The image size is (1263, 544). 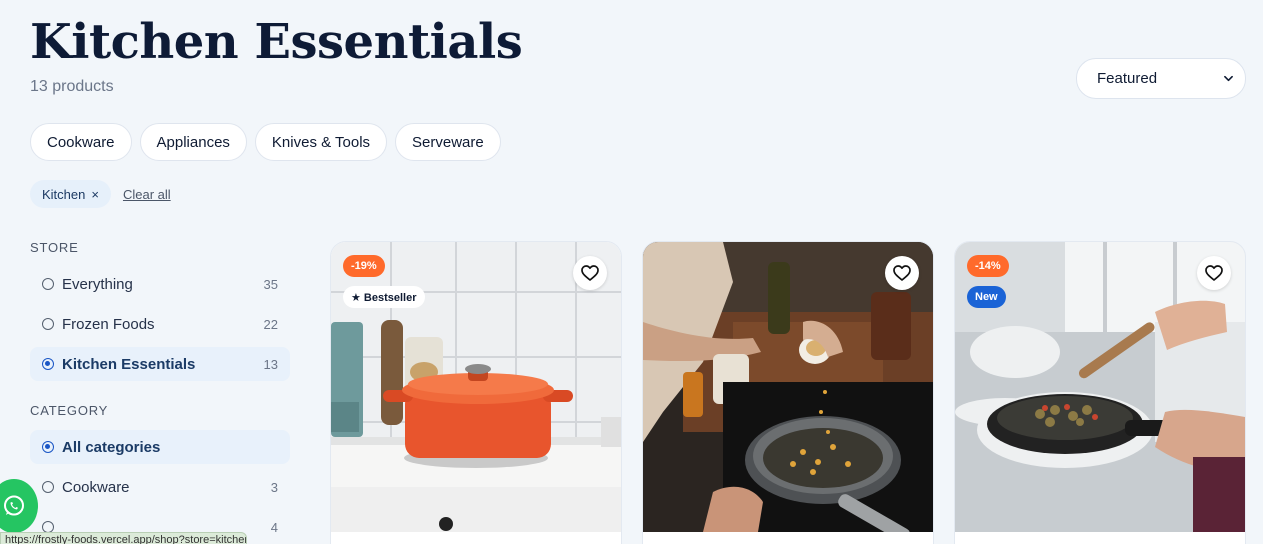 What do you see at coordinates (274, 527) in the screenshot?
I see `option-count: 4` at bounding box center [274, 527].